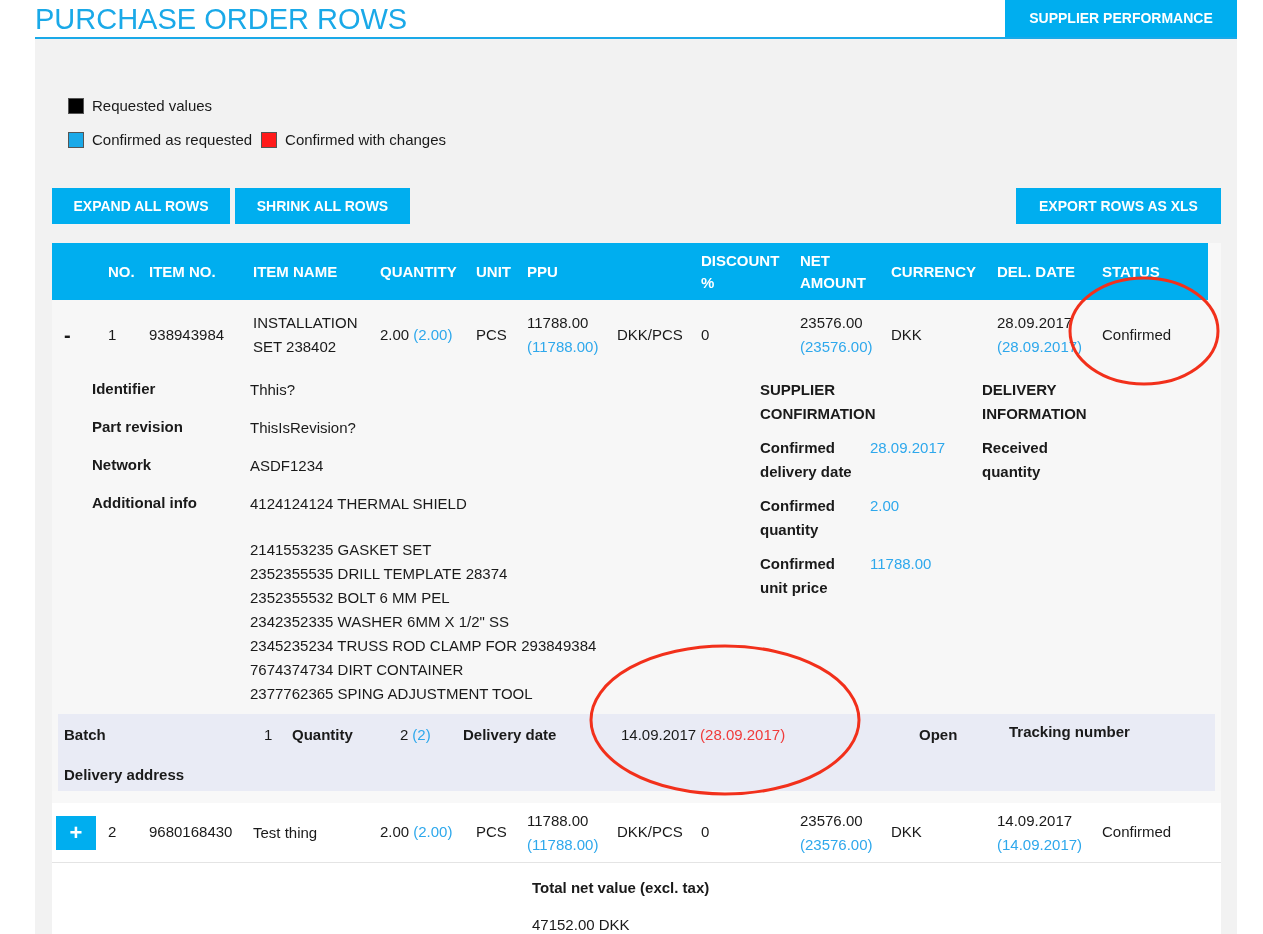  What do you see at coordinates (323, 735) in the screenshot?
I see `field-label: Quantity` at bounding box center [323, 735].